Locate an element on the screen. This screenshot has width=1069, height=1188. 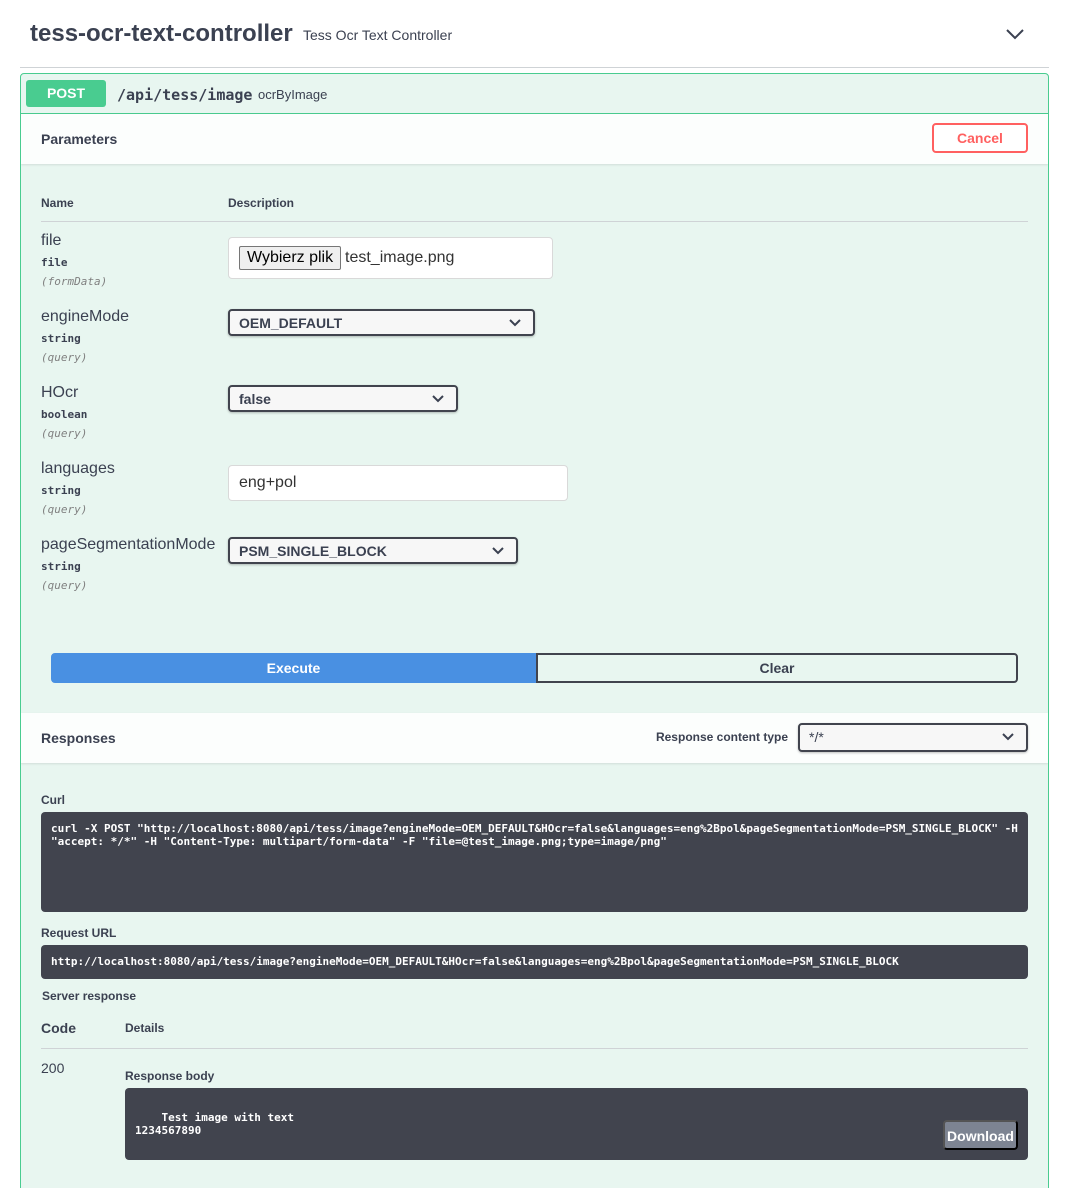
request-url-label: Request URL is located at coordinates (79, 933).